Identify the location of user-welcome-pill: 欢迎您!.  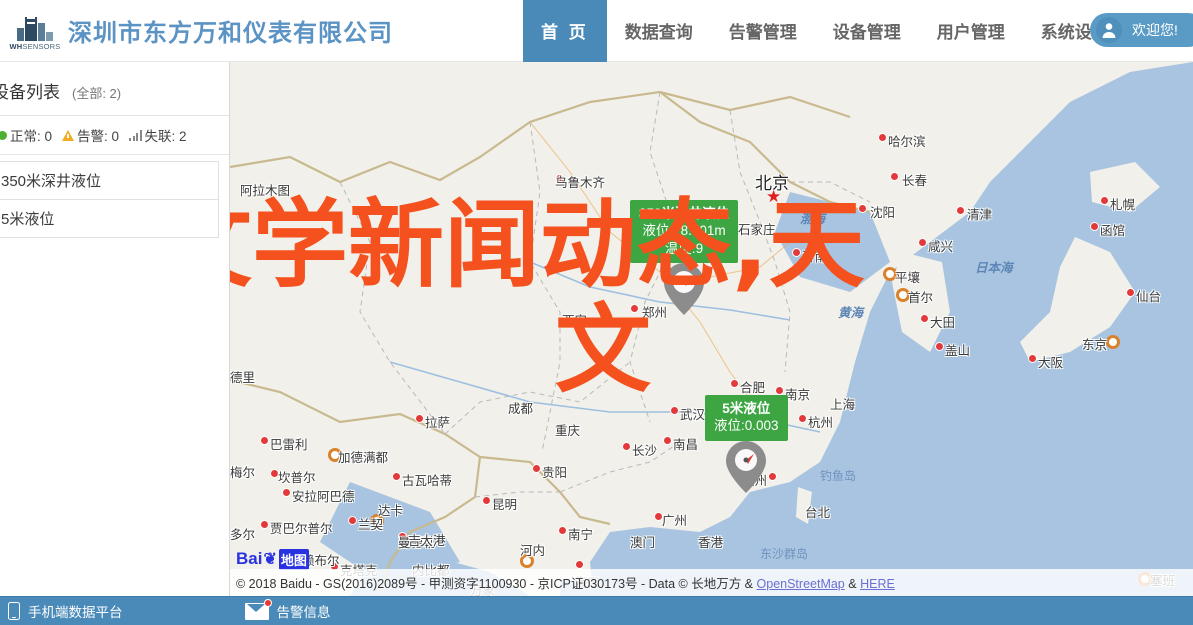
(1141, 30).